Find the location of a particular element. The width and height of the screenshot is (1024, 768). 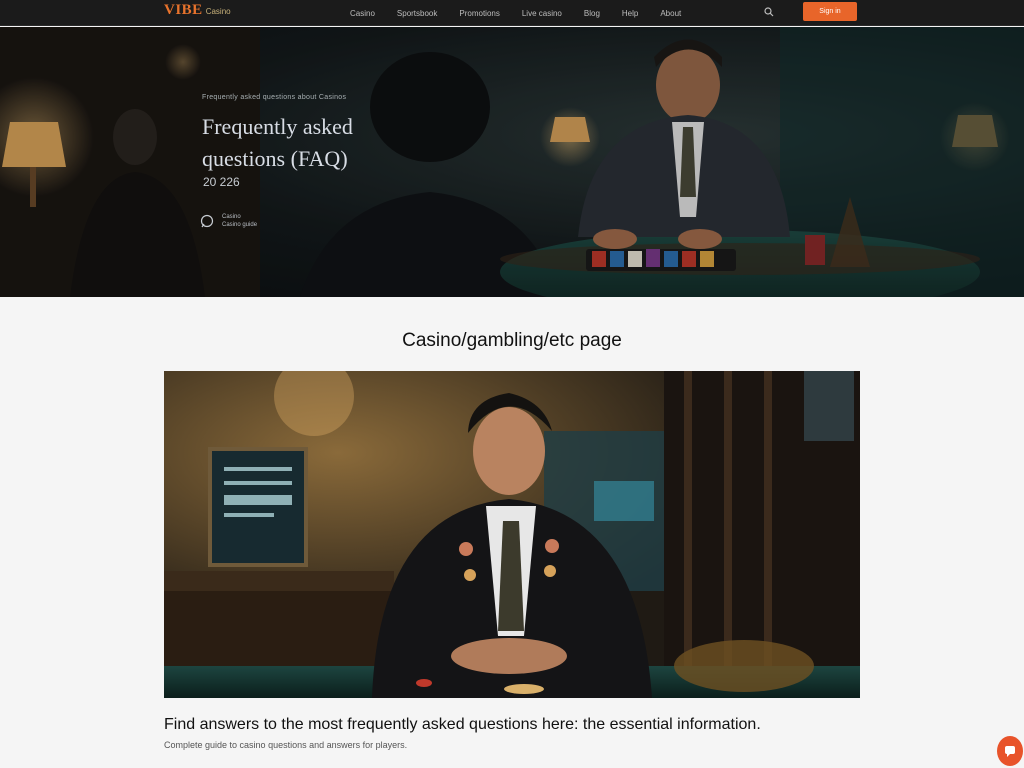

site-logo: VIBE Casino is located at coordinates (197, 10).